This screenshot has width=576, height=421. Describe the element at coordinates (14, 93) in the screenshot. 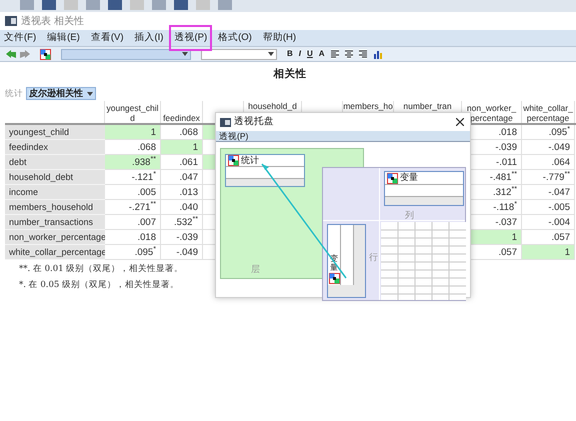

I see `layer-label: 统计` at that location.